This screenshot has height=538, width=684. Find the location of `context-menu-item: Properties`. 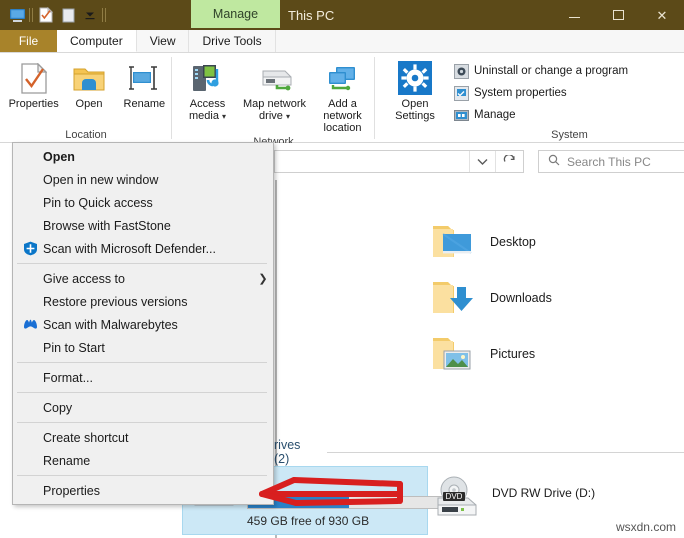

context-menu-item: Properties is located at coordinates (143, 490).